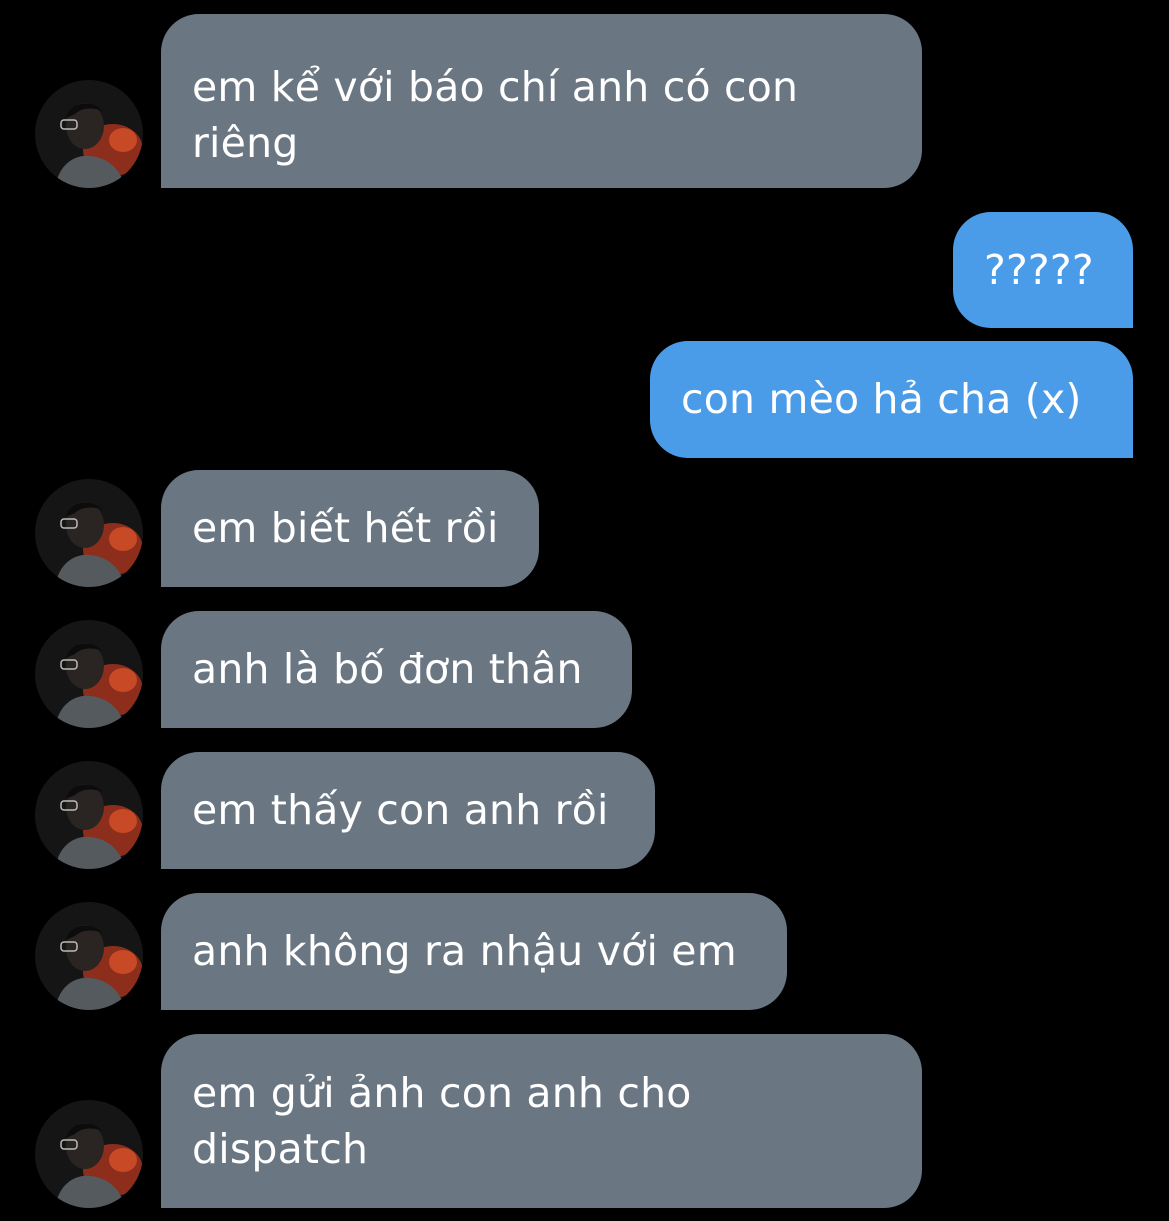 The height and width of the screenshot is (1221, 1169). Describe the element at coordinates (464, 951) in the screenshot. I see `message-text: anh không ra nhậu với em` at that location.